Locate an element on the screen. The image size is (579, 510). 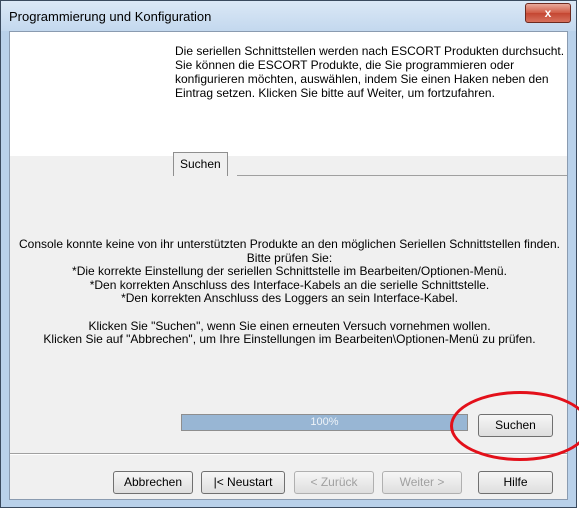
back-button: < Zurück is located at coordinates (334, 482).